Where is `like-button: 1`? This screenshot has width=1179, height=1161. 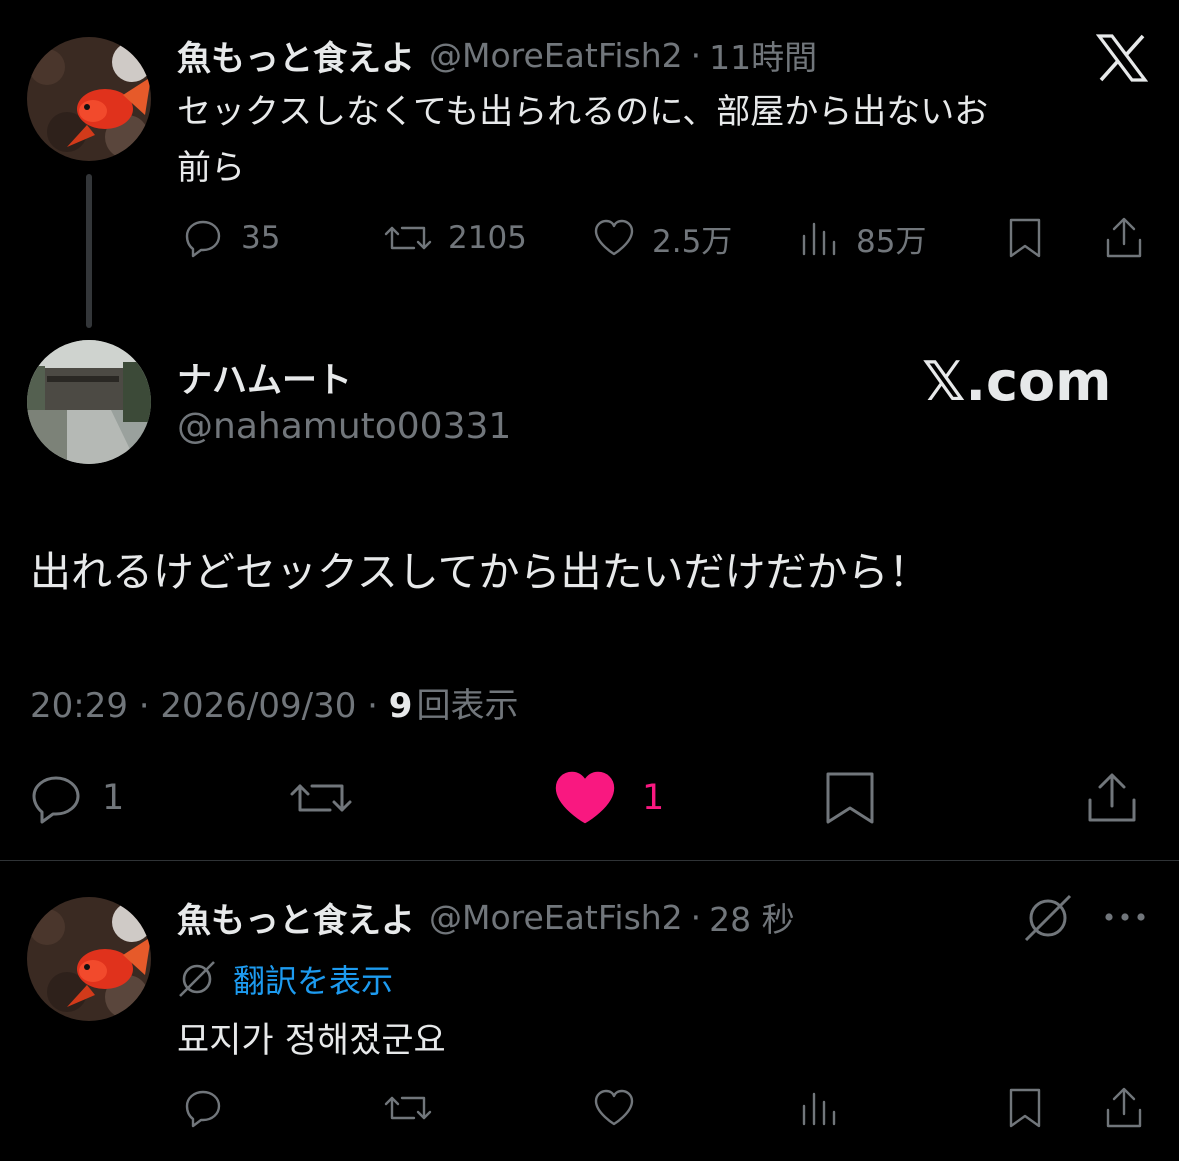 like-button: 1 is located at coordinates (609, 798).